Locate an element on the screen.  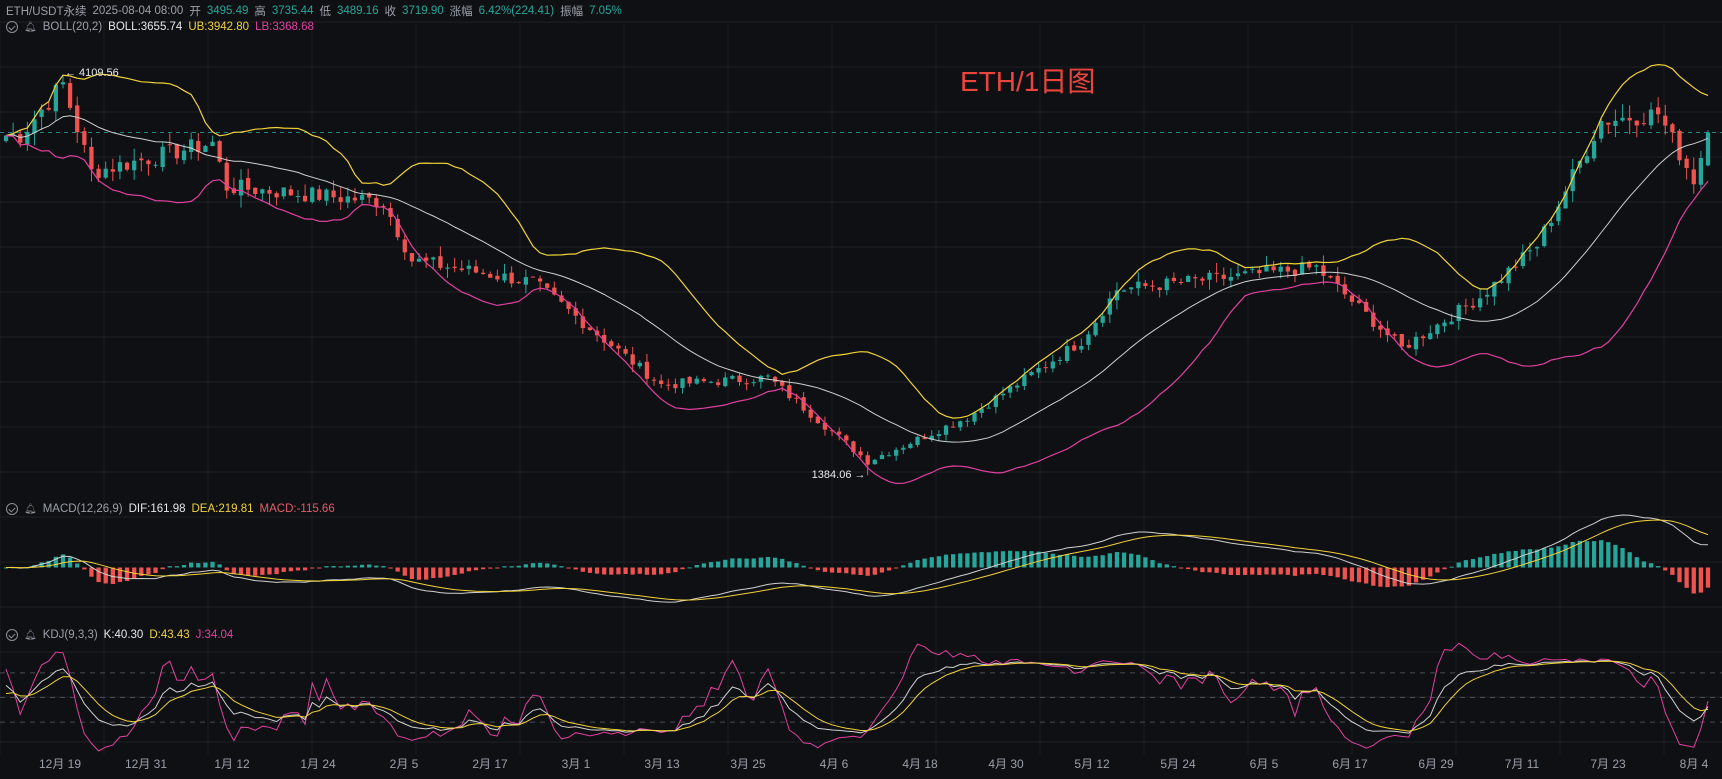
macd-name: MACD(12,26,9) is located at coordinates (82, 509).